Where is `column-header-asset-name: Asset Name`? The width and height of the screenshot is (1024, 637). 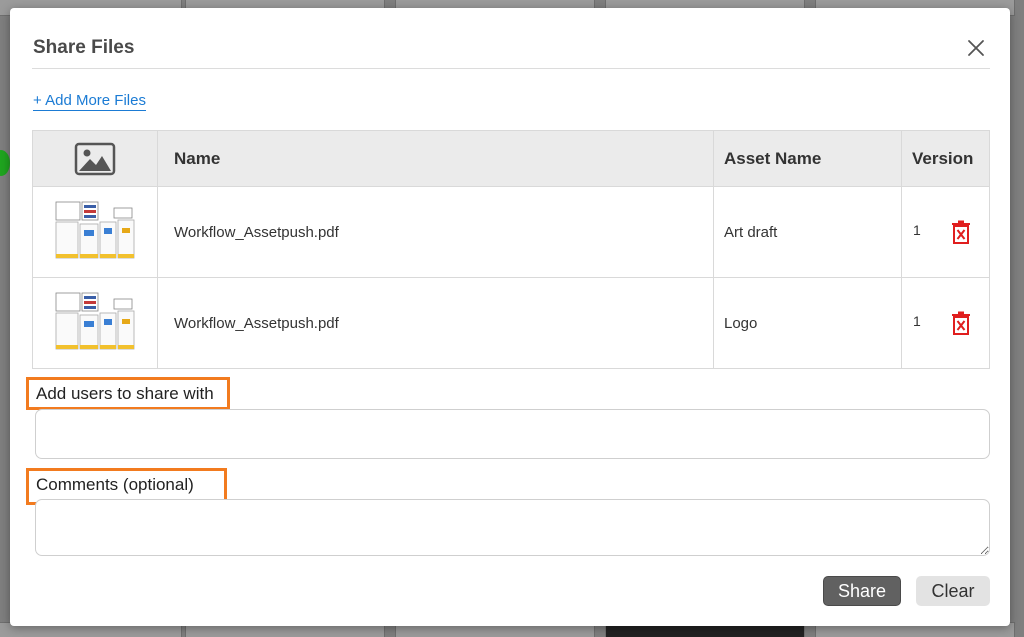 column-header-asset-name: Asset Name is located at coordinates (807, 158).